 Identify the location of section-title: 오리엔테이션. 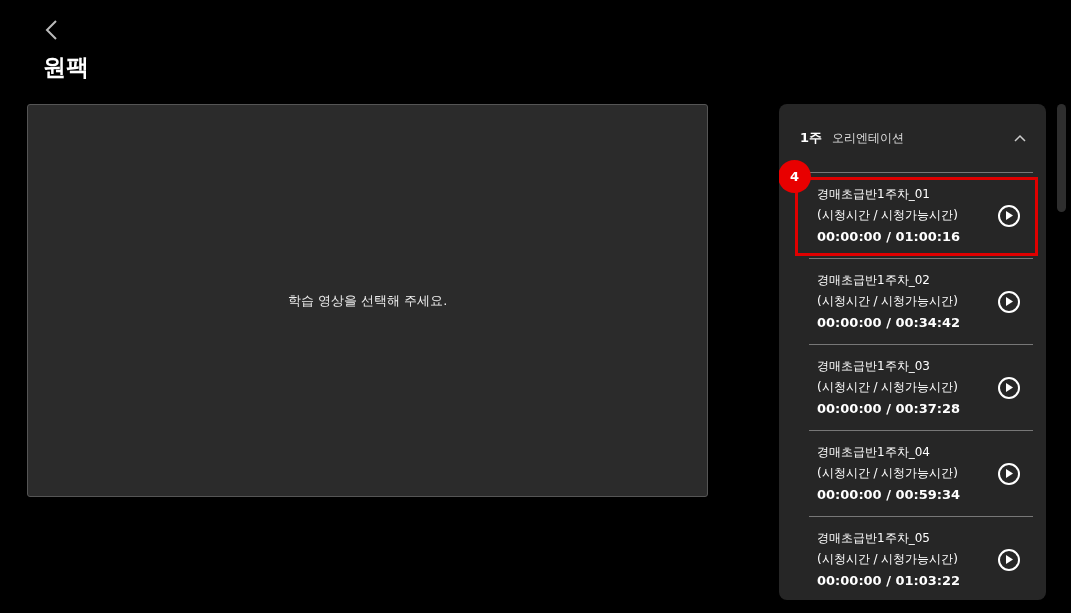
(868, 138).